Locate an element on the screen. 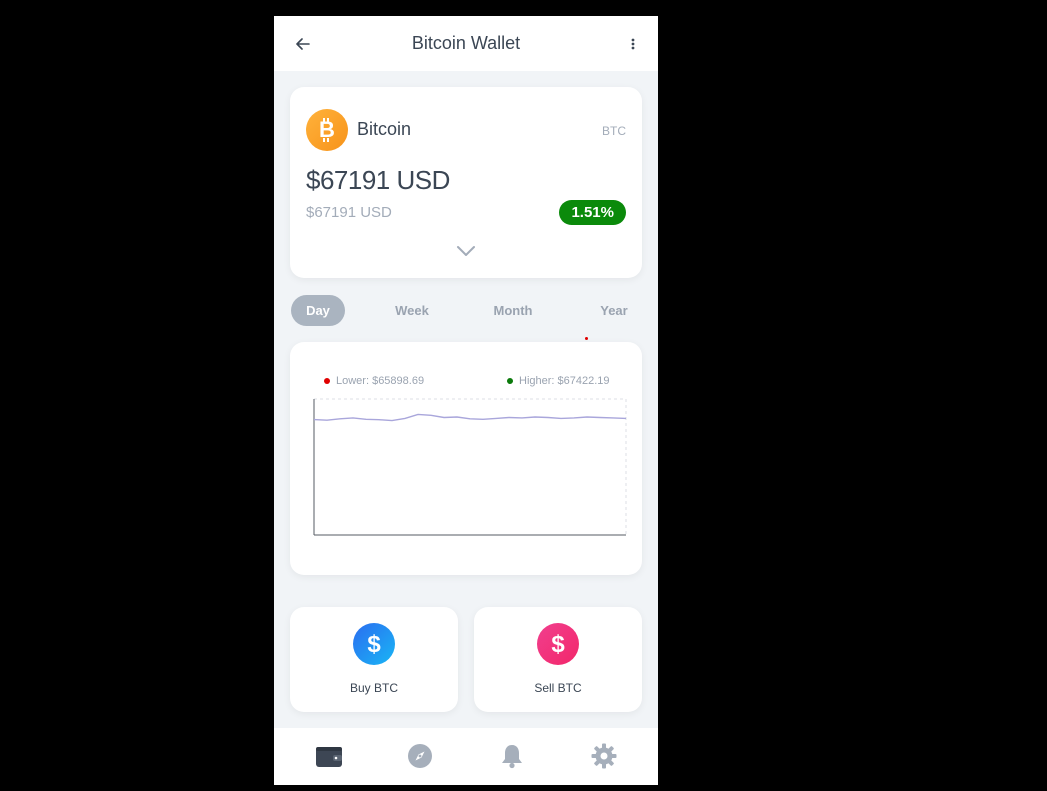  app-header: Bitcoin Wallet is located at coordinates (466, 43).